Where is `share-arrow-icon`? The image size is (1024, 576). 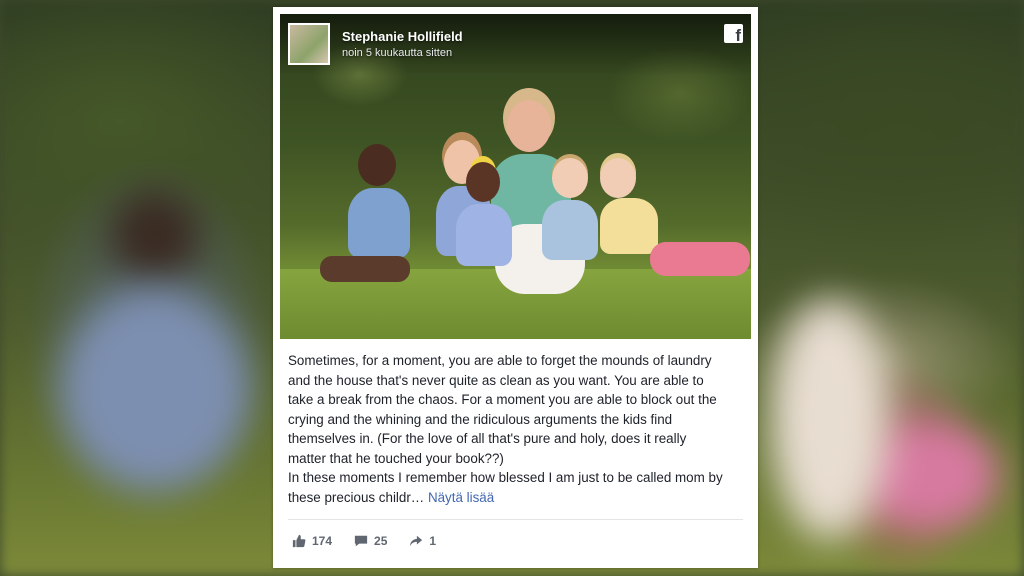
share-arrow-icon is located at coordinates (416, 541).